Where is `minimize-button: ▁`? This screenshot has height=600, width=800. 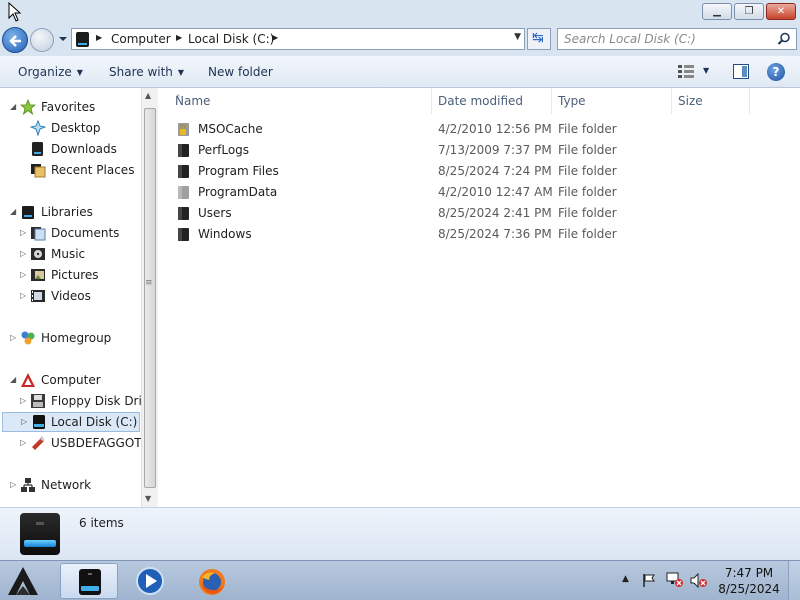 minimize-button: ▁ is located at coordinates (717, 11).